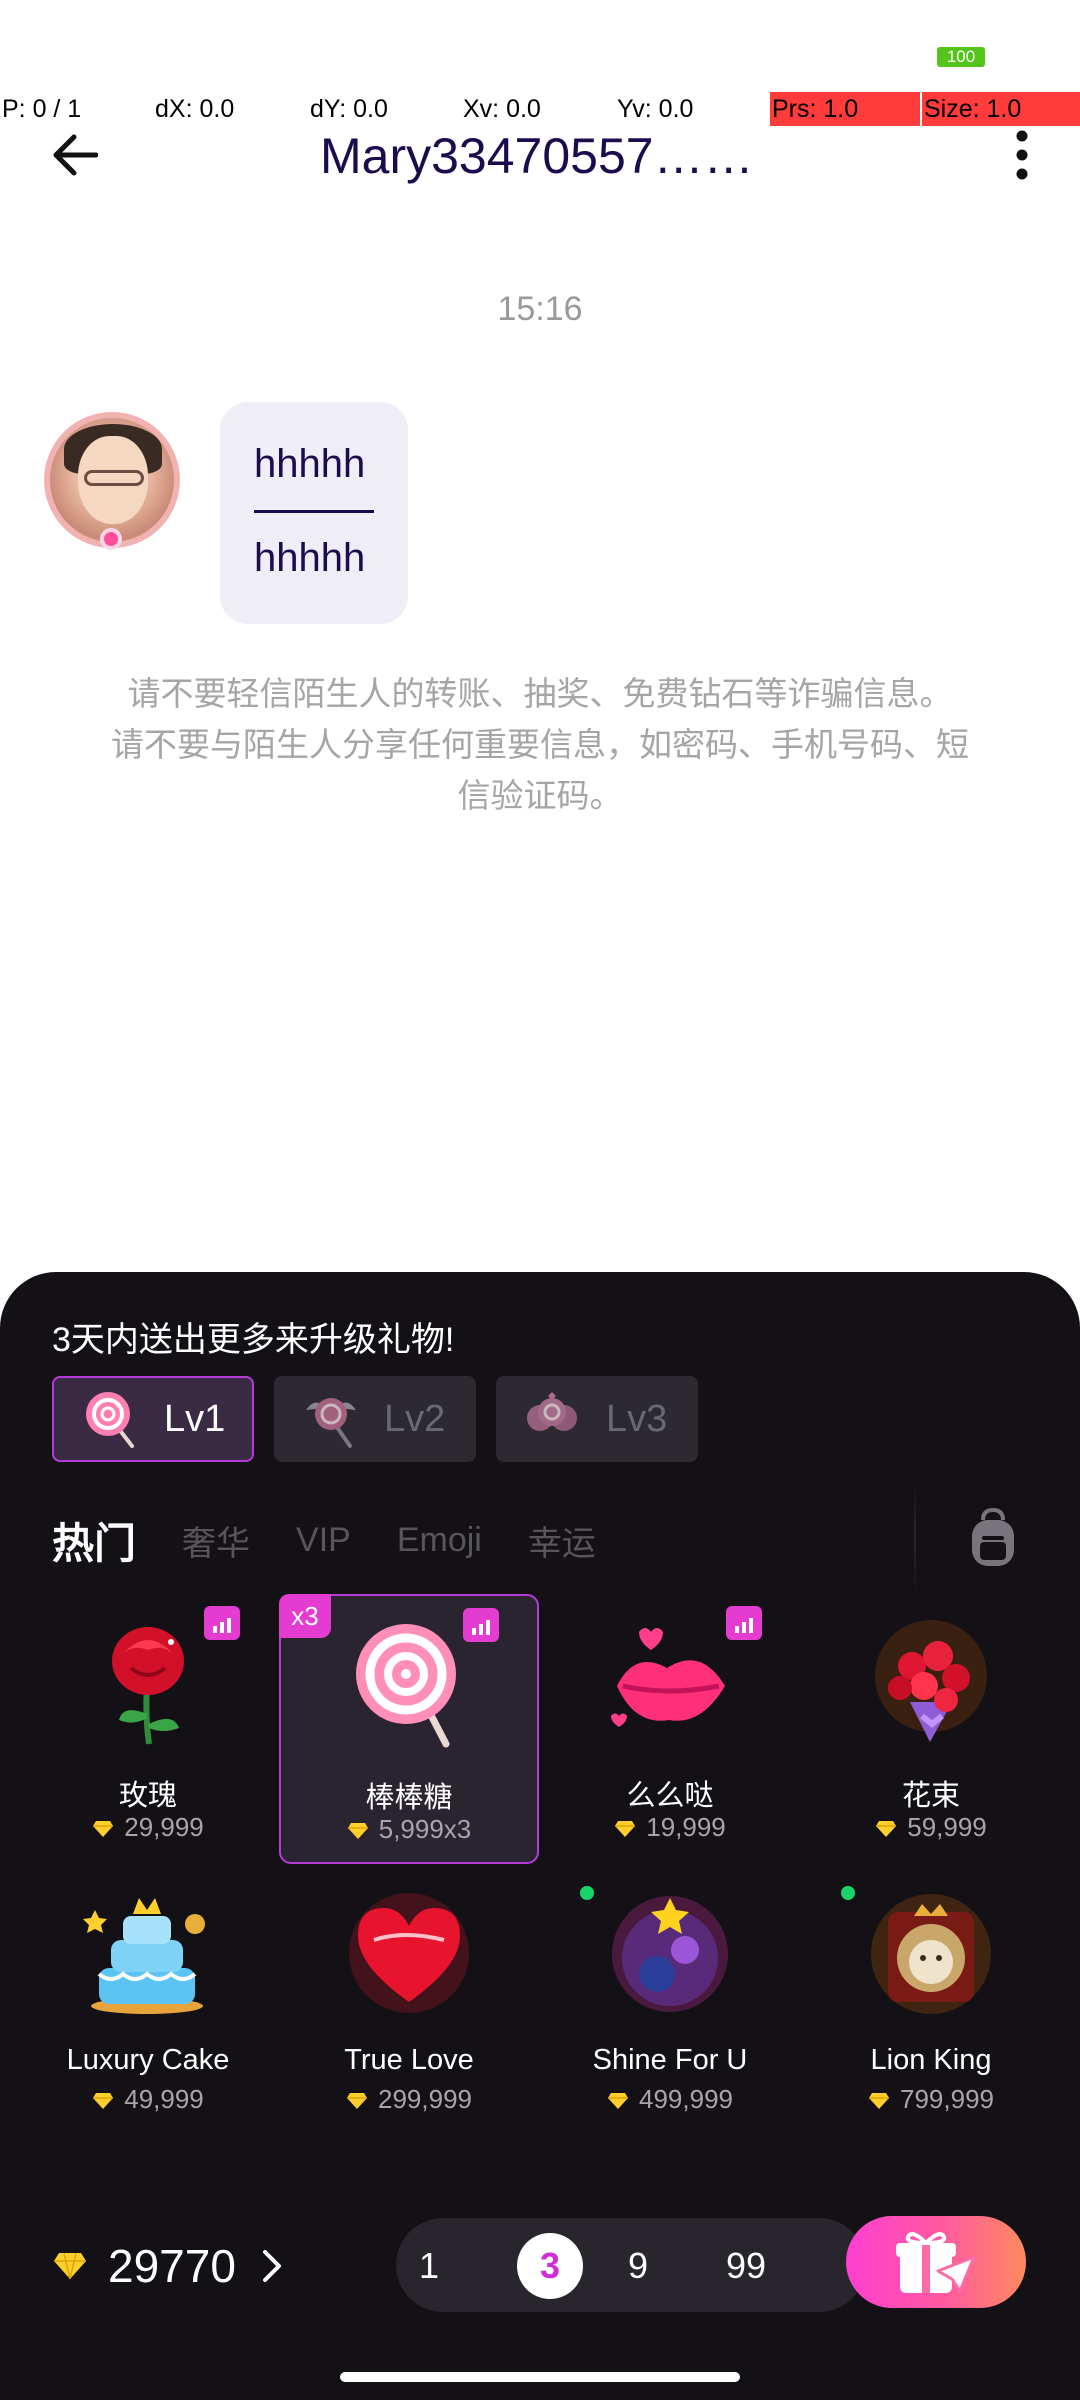 The image size is (1080, 2400). Describe the element at coordinates (655, 109) in the screenshot. I see `debug-yv: Yv: 0.0` at that location.